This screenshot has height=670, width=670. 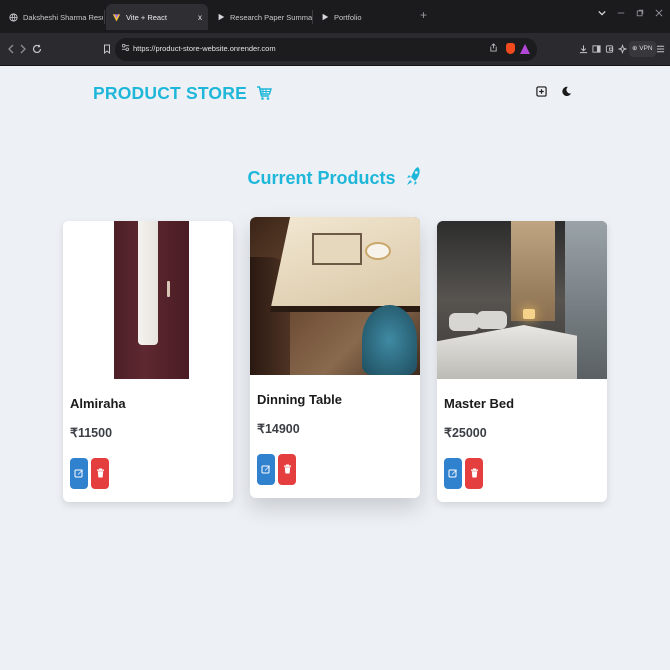 I want to click on create-product-button, so click(x=541, y=93).